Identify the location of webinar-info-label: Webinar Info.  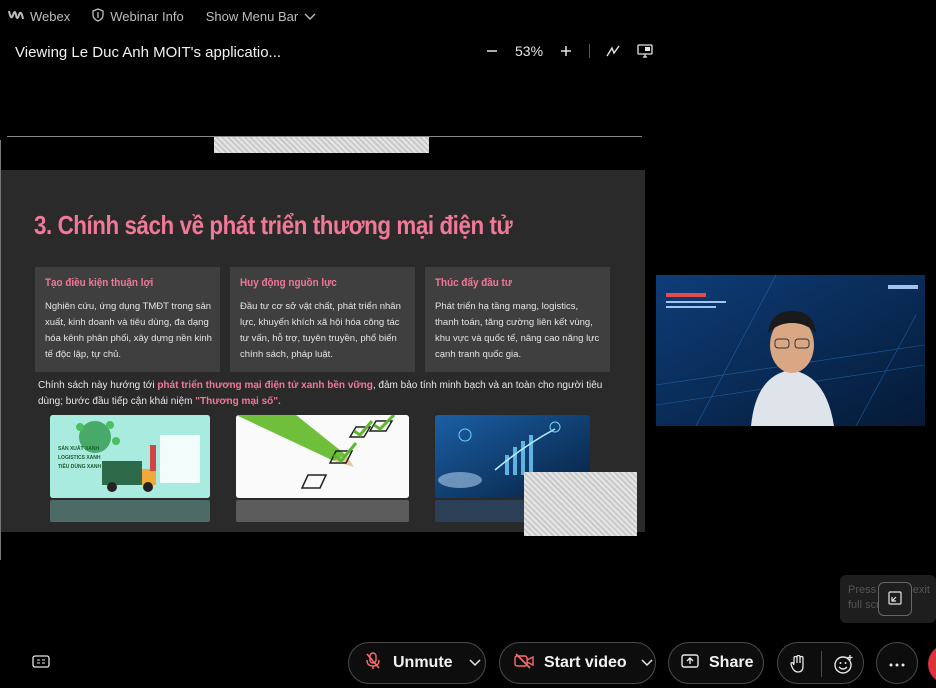
(147, 16).